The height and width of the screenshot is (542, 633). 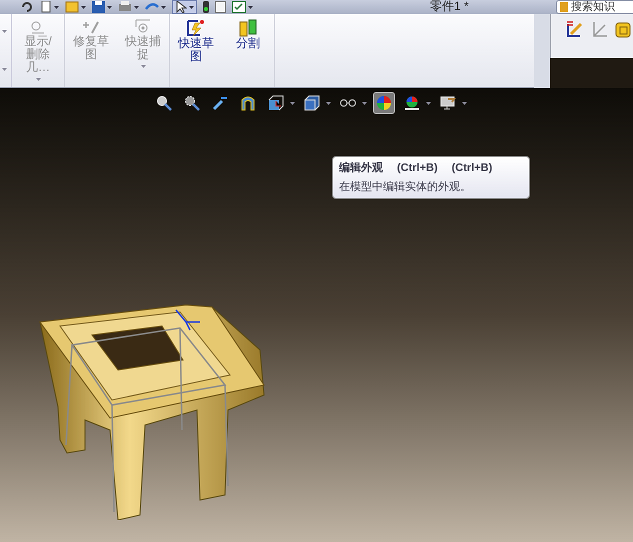 What do you see at coordinates (27, 7) in the screenshot?
I see `undo-icon` at bounding box center [27, 7].